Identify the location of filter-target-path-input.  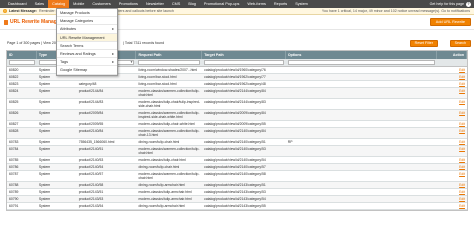
(244, 62).